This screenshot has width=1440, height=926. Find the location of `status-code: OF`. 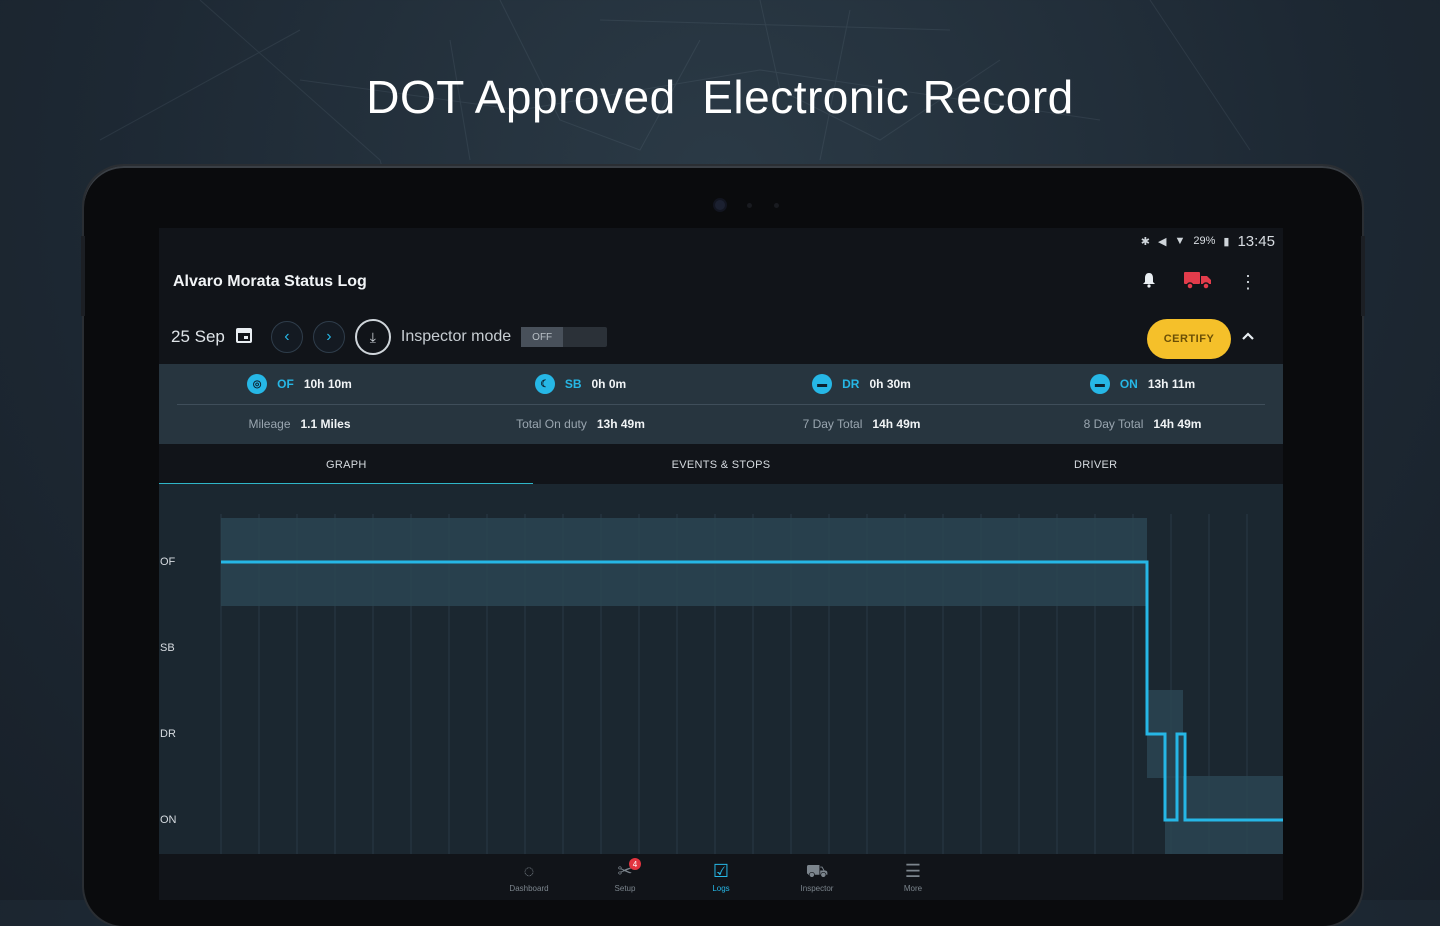

status-code: OF is located at coordinates (285, 384).